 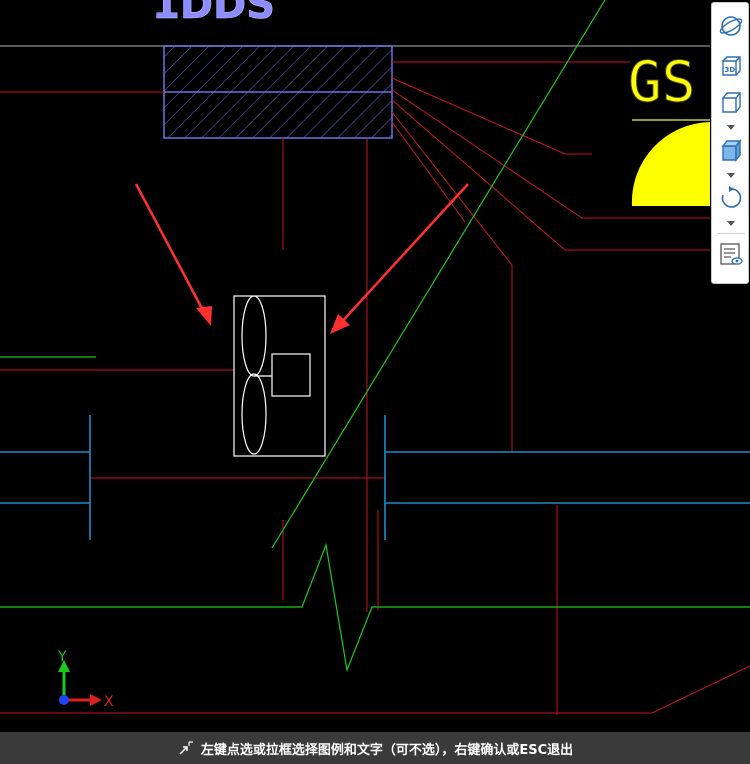 I want to click on annotation-arrows, so click(x=301, y=258).